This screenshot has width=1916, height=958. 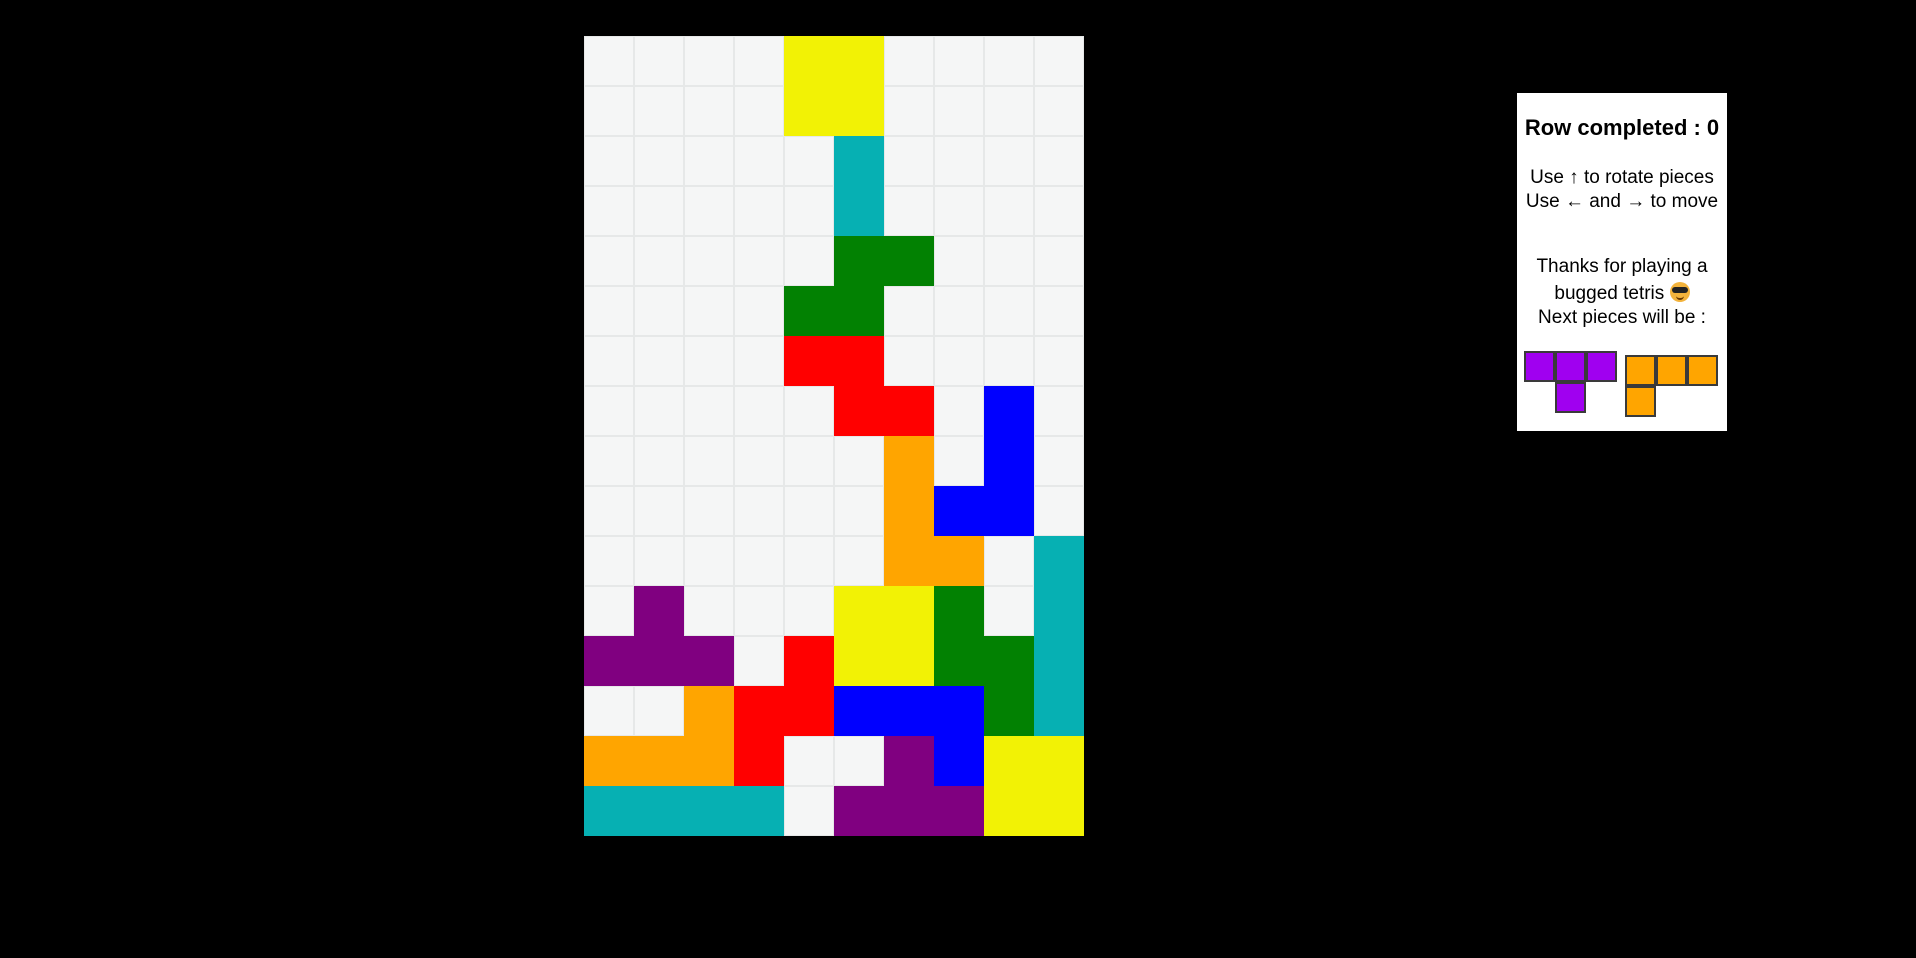 I want to click on thanks-line-2-text: bugged tetris, so click(x=1609, y=293).